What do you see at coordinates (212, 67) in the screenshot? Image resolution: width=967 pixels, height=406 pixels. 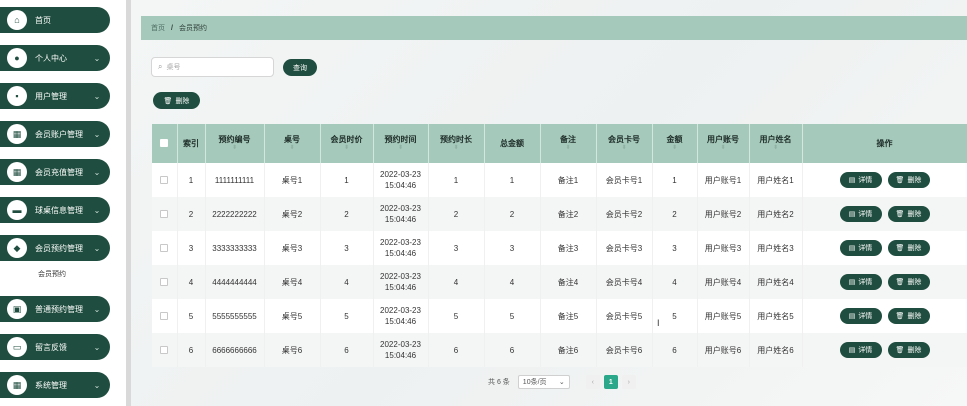 I see `search-input: ⌕ 桌号` at bounding box center [212, 67].